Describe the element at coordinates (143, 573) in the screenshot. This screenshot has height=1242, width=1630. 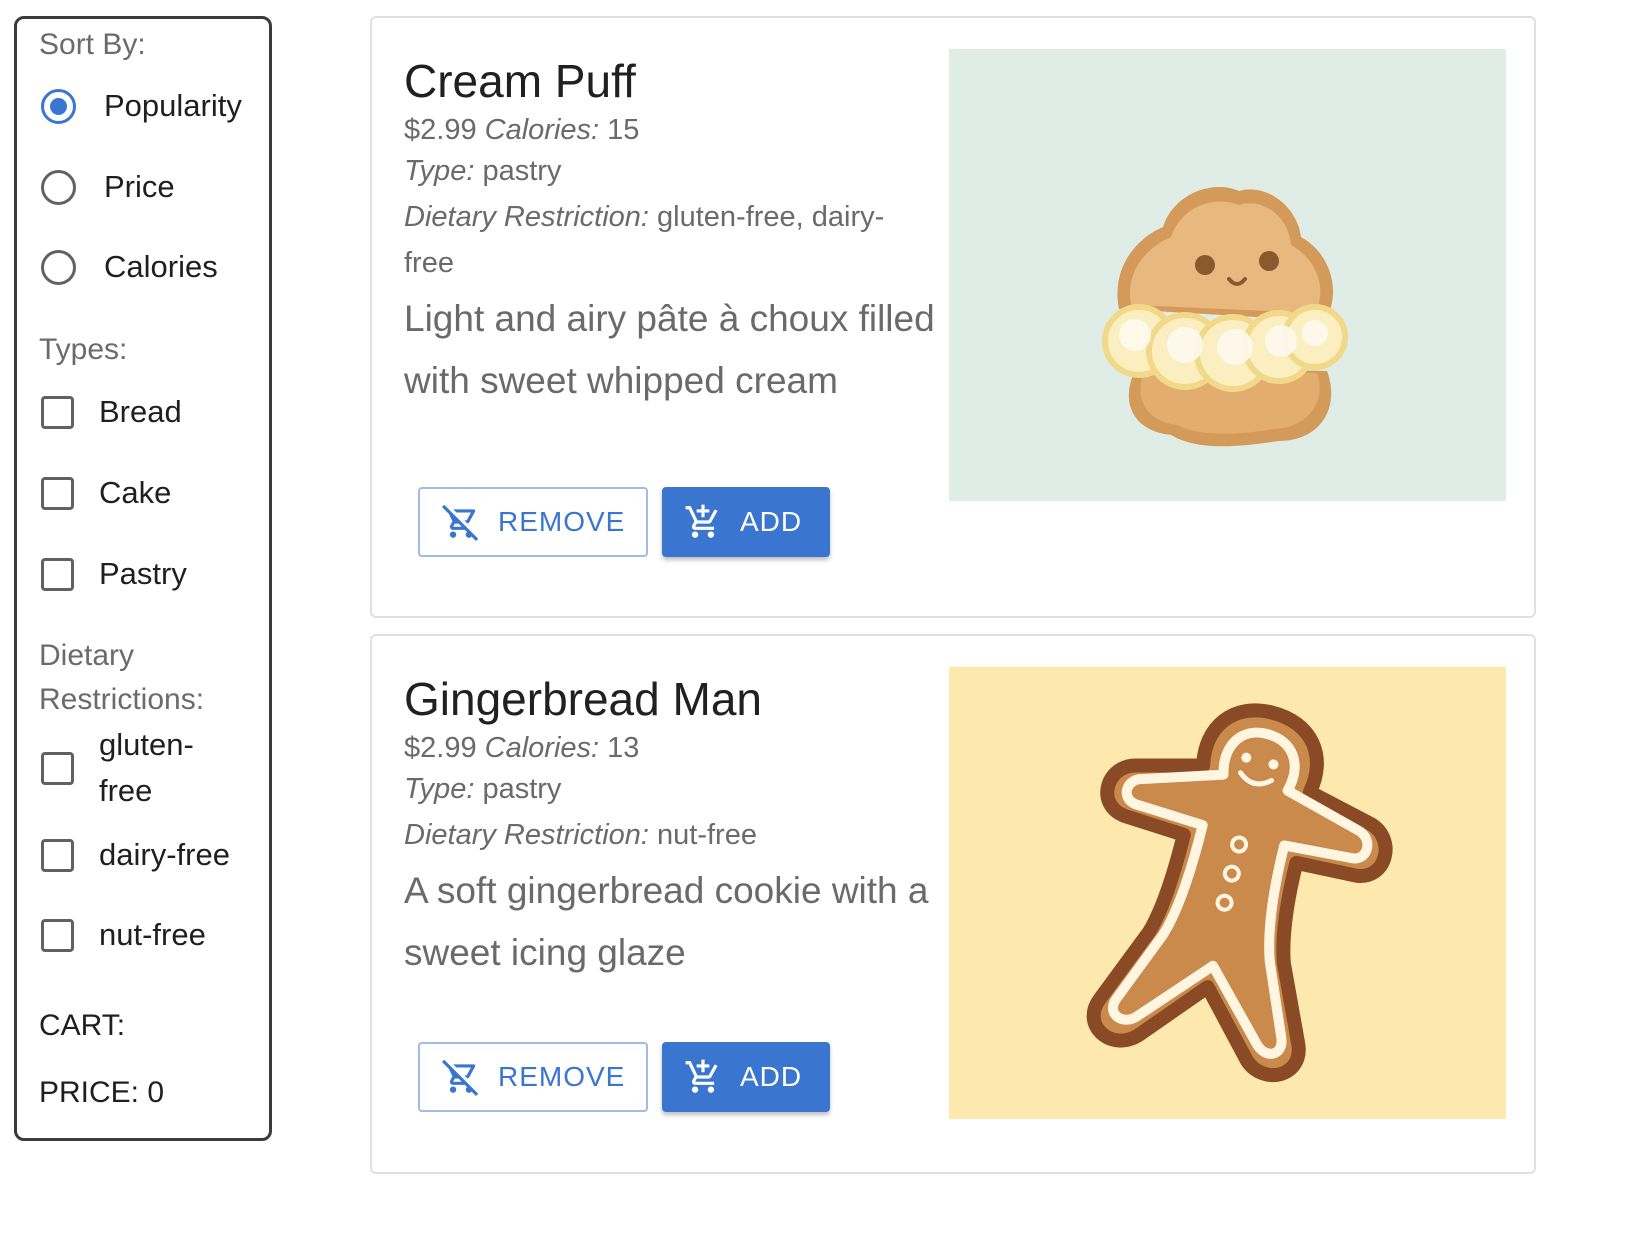
I see `type-filter-label: Pastry` at that location.